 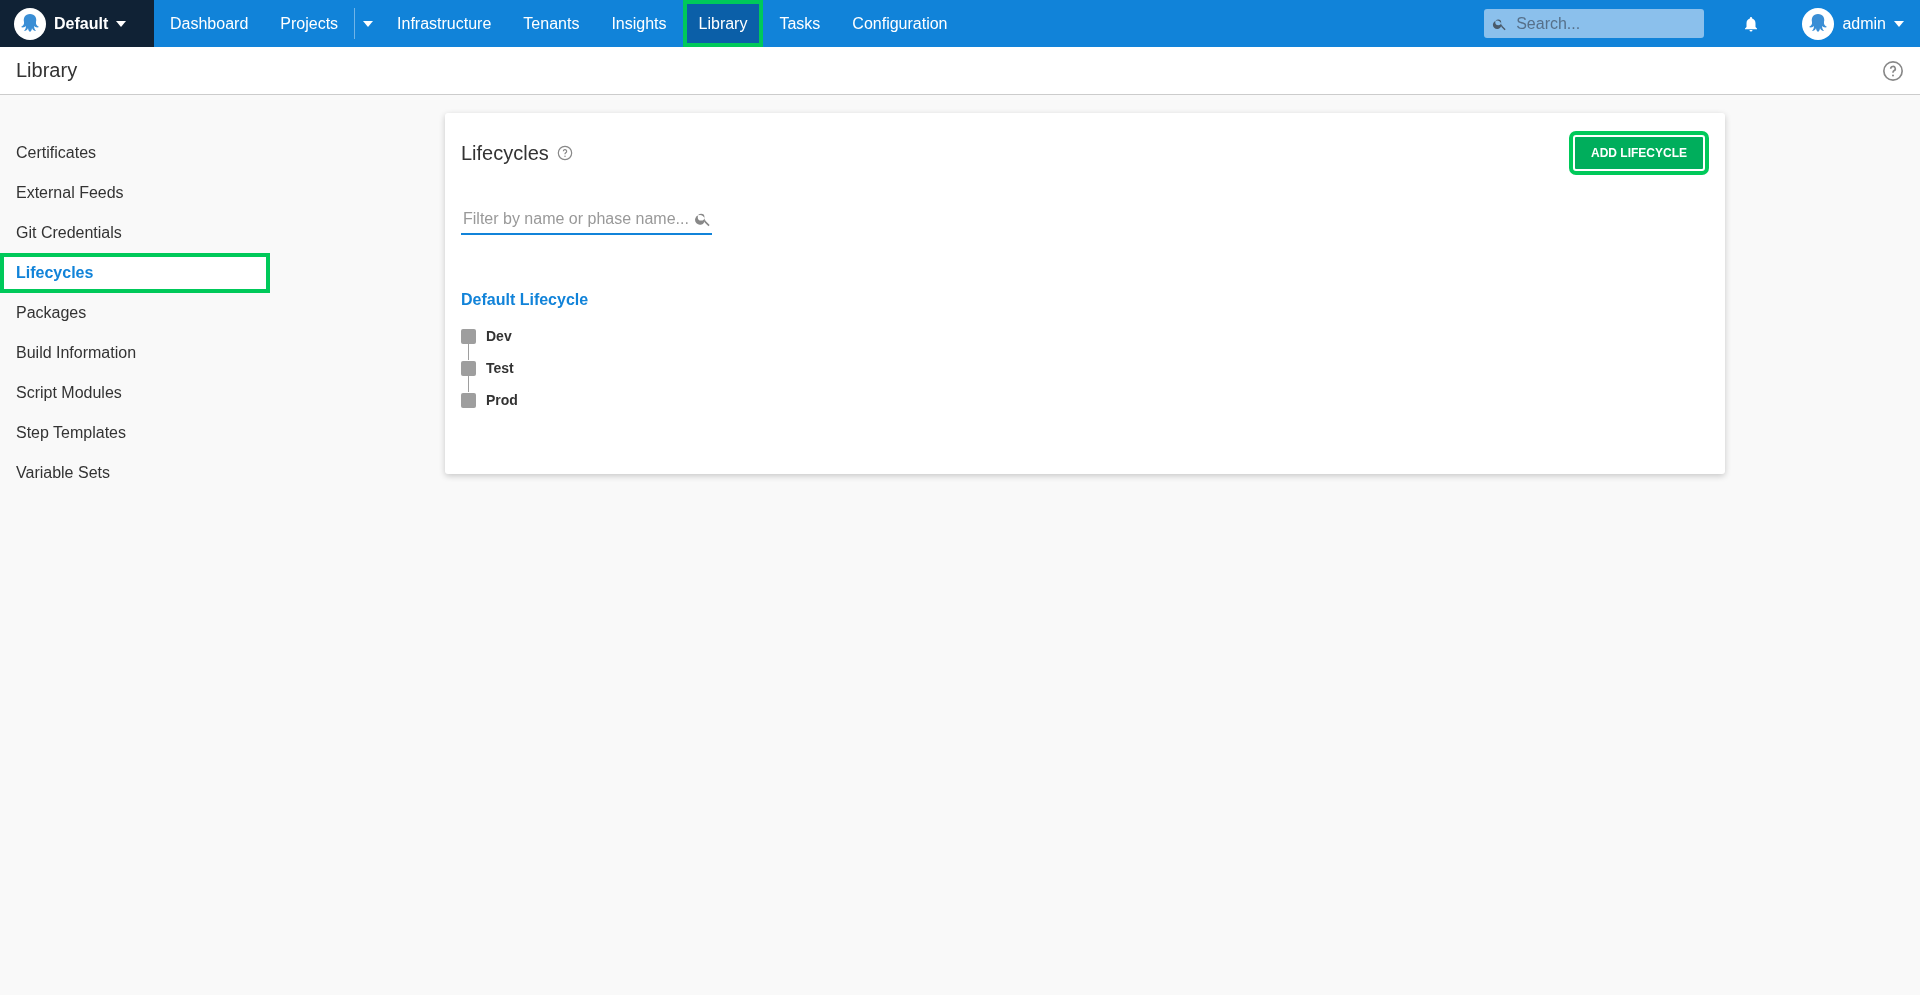 What do you see at coordinates (900, 23) in the screenshot?
I see `nav-tab: Configuration` at bounding box center [900, 23].